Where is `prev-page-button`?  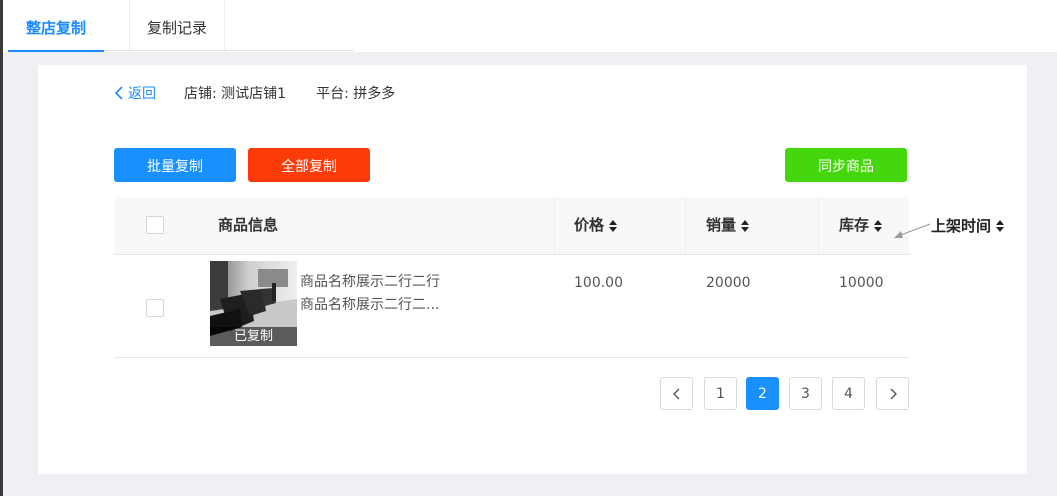 prev-page-button is located at coordinates (676, 393).